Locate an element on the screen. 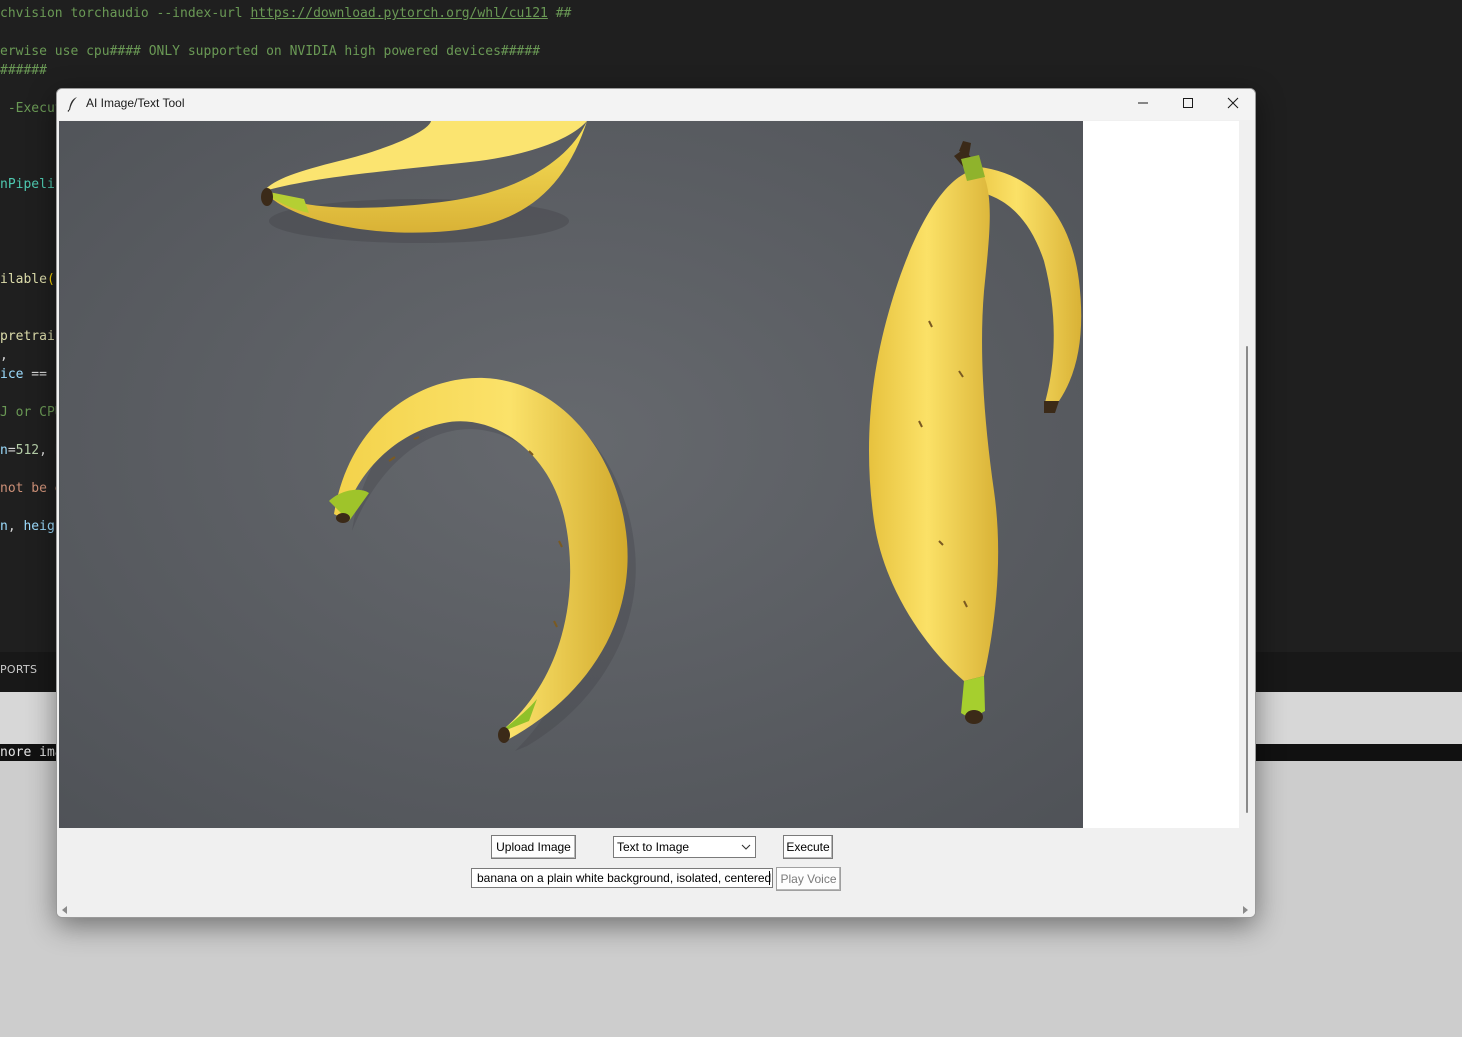 The width and height of the screenshot is (1462, 1037). maximize-icon is located at coordinates (1188, 103).